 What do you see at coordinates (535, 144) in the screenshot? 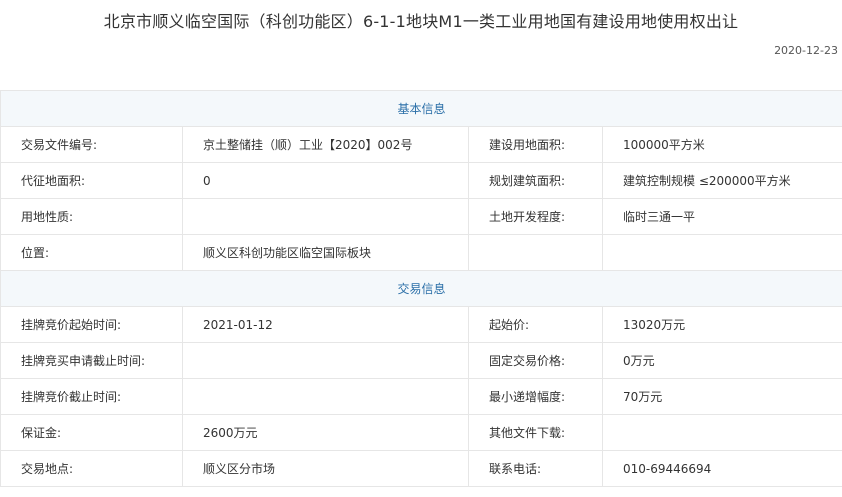
I see `field-label: 建设用地面积:` at bounding box center [535, 144].